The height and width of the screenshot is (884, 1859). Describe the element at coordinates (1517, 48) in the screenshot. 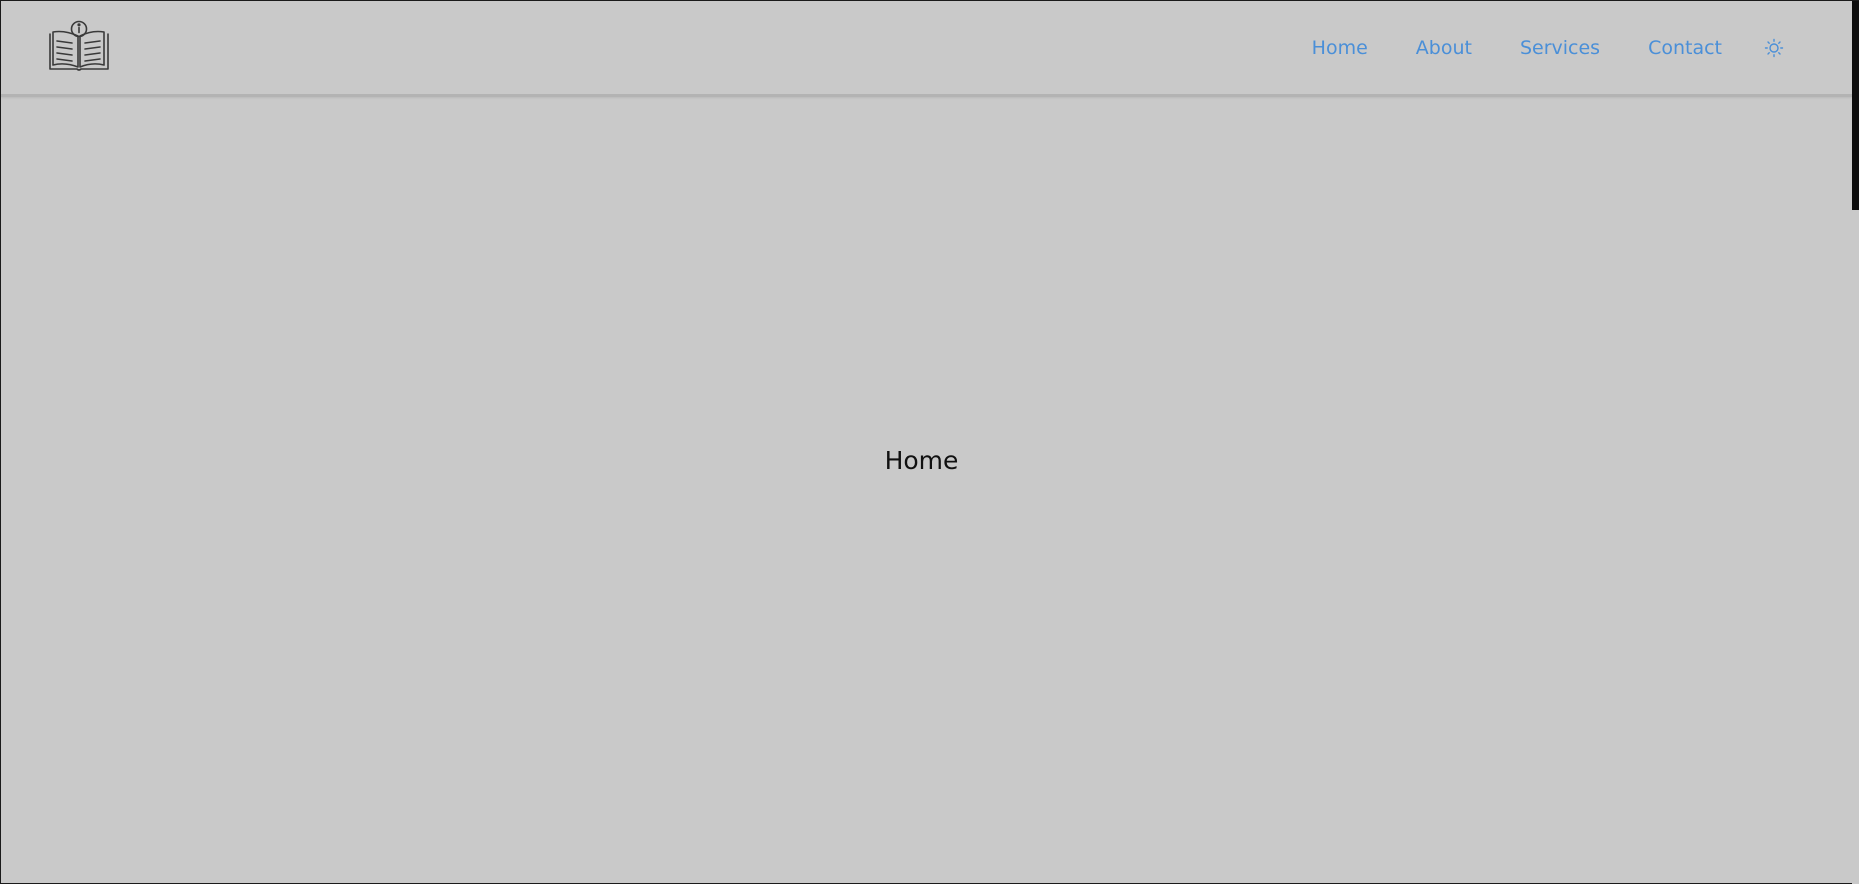

I see `nav-links: Home About Services Contact` at that location.